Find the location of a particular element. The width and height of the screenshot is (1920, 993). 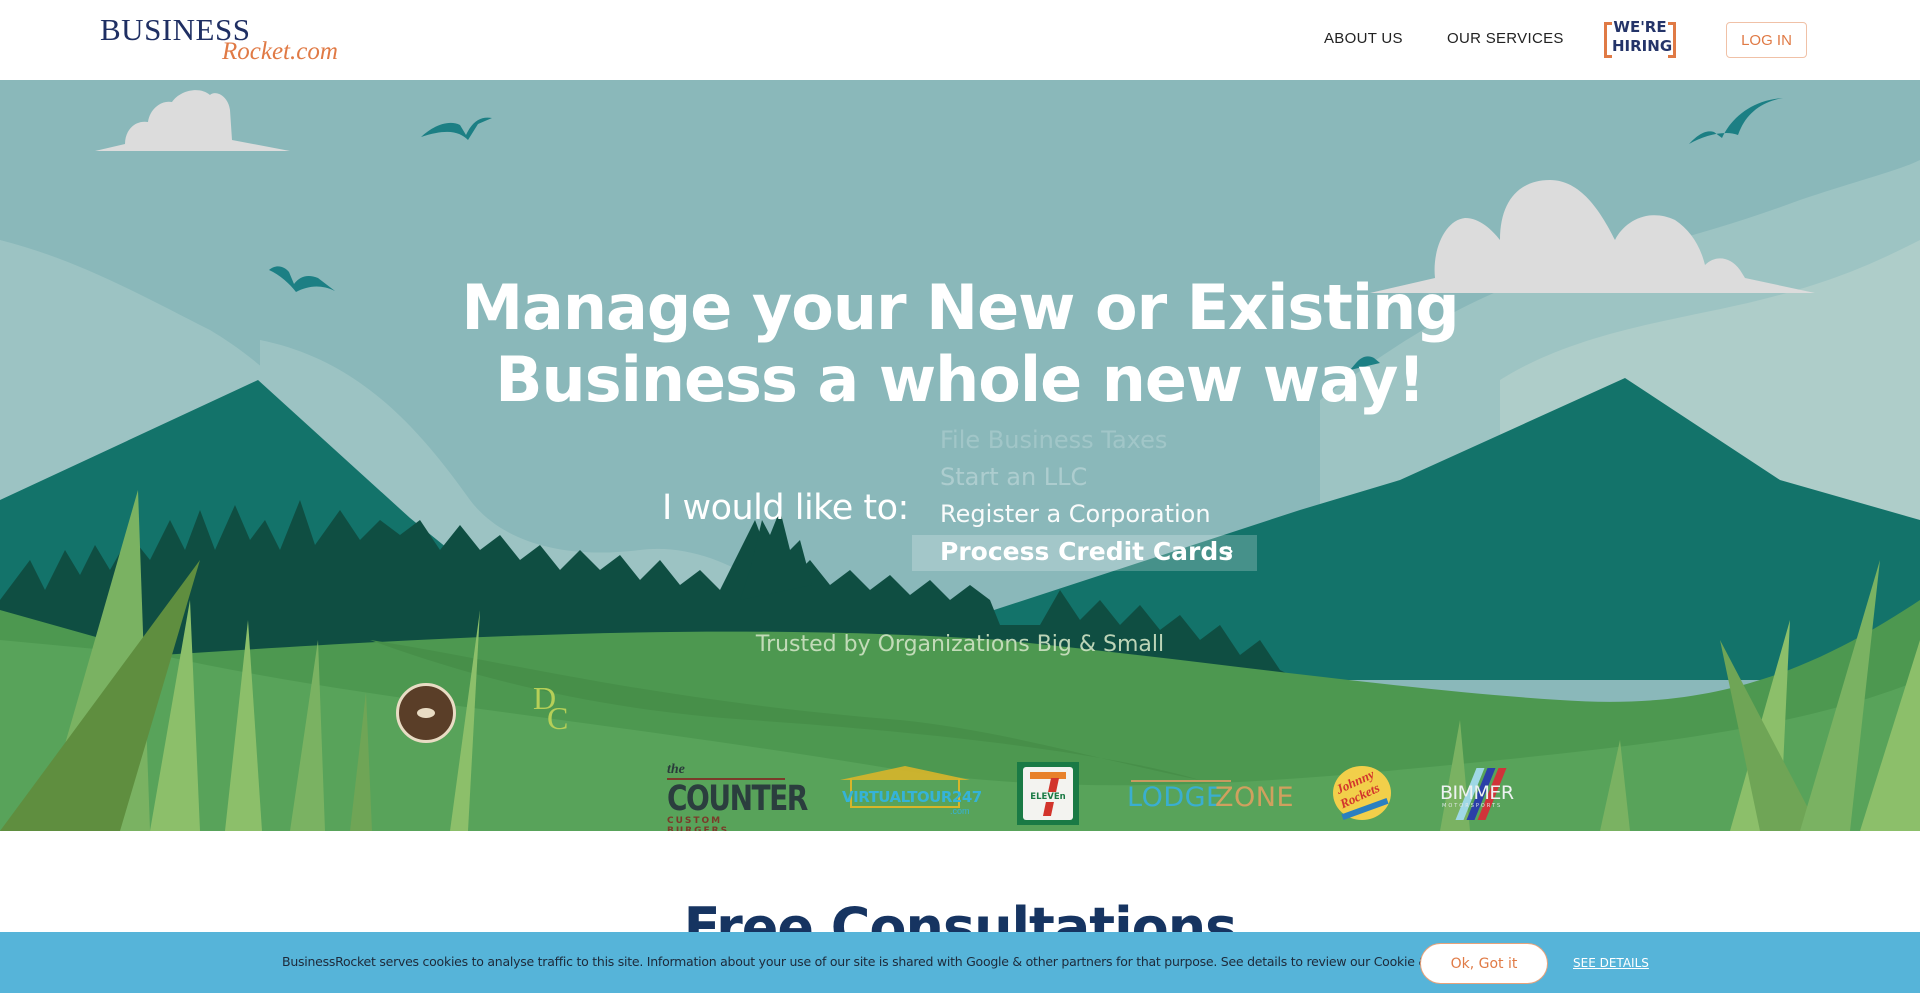

dpc-mark: C is located at coordinates (558, 718).